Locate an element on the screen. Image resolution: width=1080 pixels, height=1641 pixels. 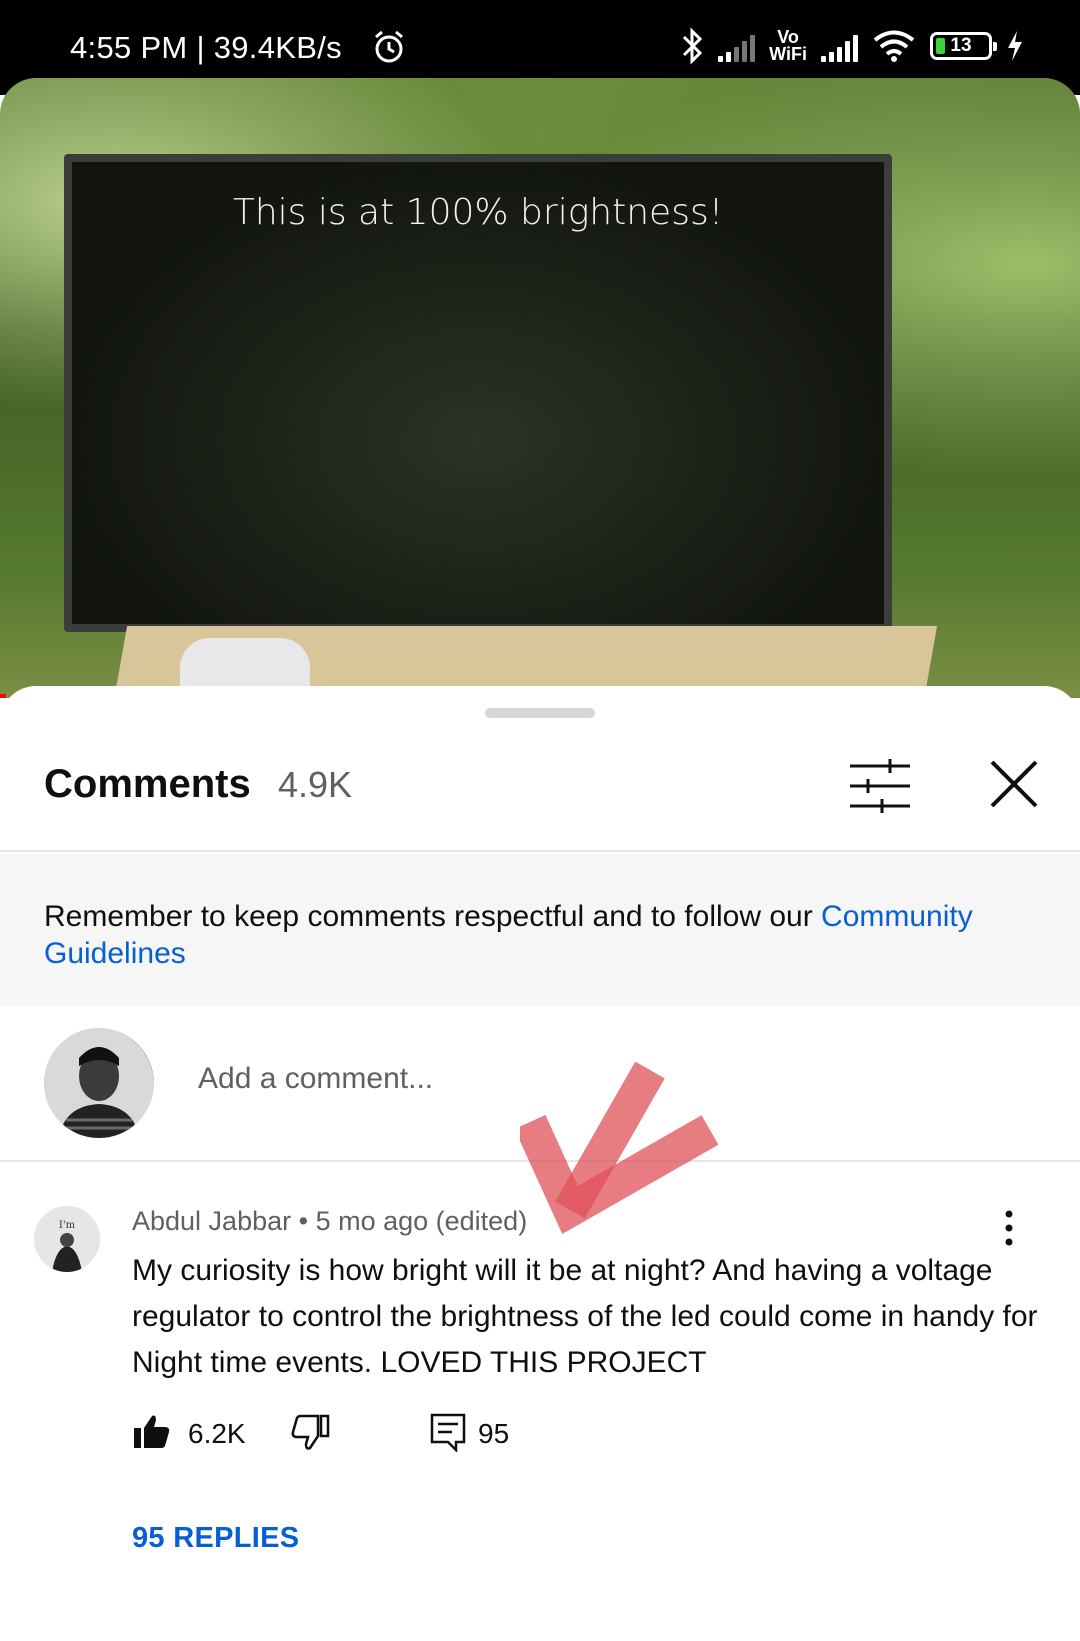
more-options-icon is located at coordinates (1009, 1228).